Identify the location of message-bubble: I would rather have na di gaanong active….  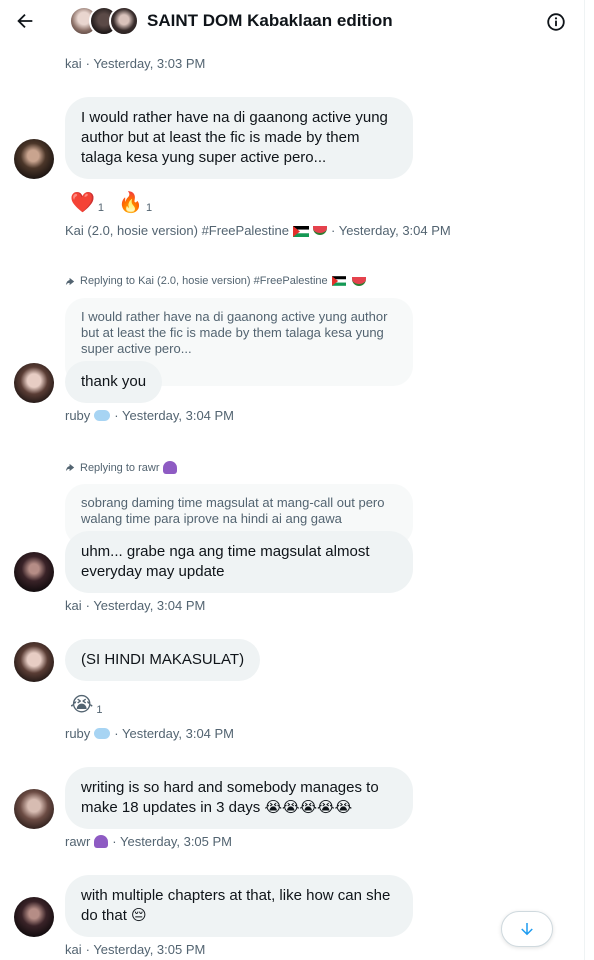
(239, 138).